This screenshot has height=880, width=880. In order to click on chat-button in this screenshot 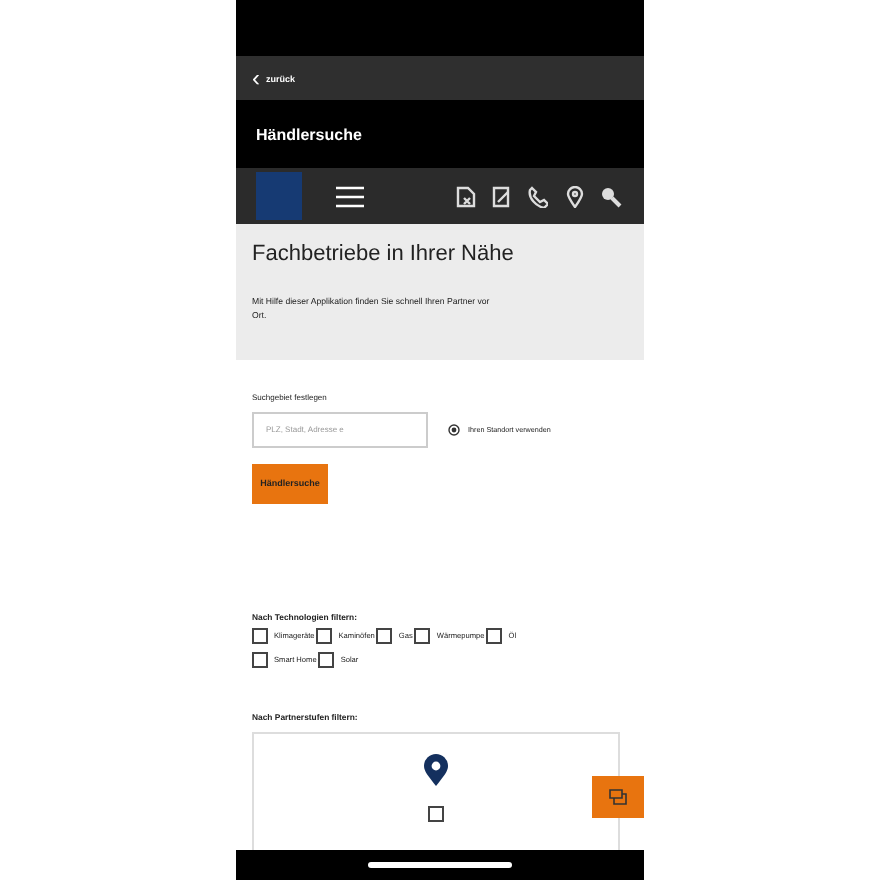, I will do `click(618, 797)`.